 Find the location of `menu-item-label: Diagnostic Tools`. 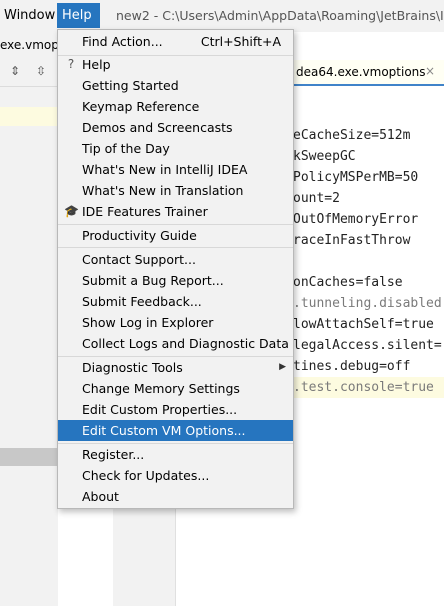

menu-item-label: Diagnostic Tools is located at coordinates (132, 367).